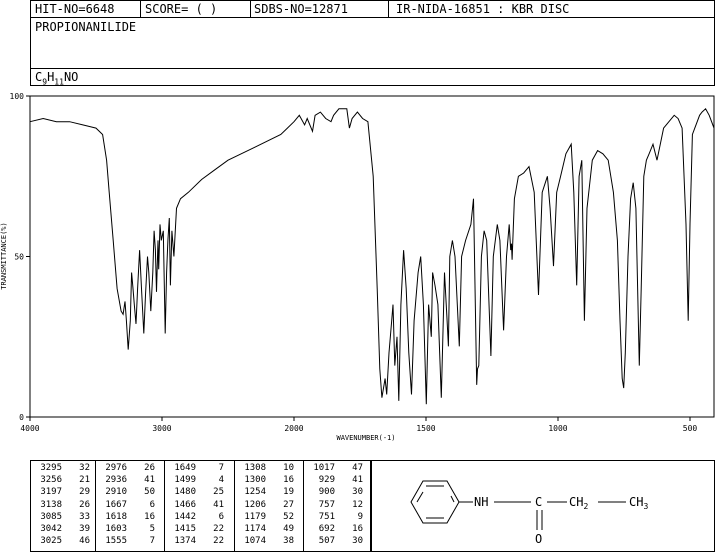  I want to click on x-tick-label: 4000, so click(29, 428).